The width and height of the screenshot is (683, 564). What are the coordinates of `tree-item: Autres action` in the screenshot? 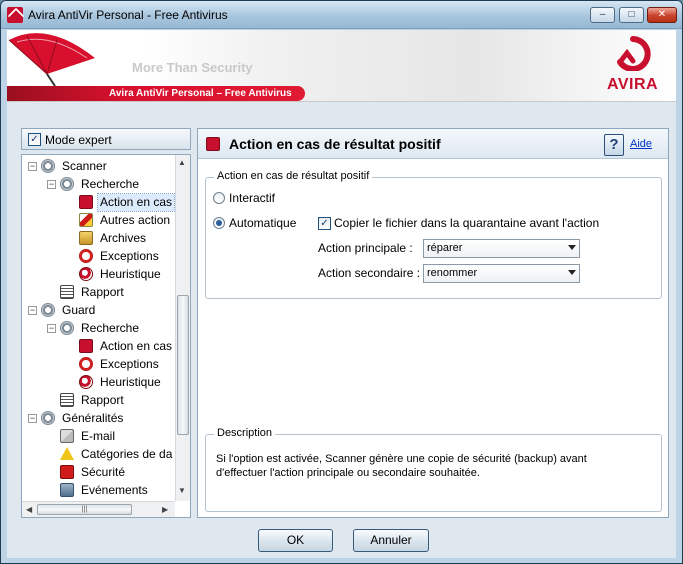 It's located at (98, 220).